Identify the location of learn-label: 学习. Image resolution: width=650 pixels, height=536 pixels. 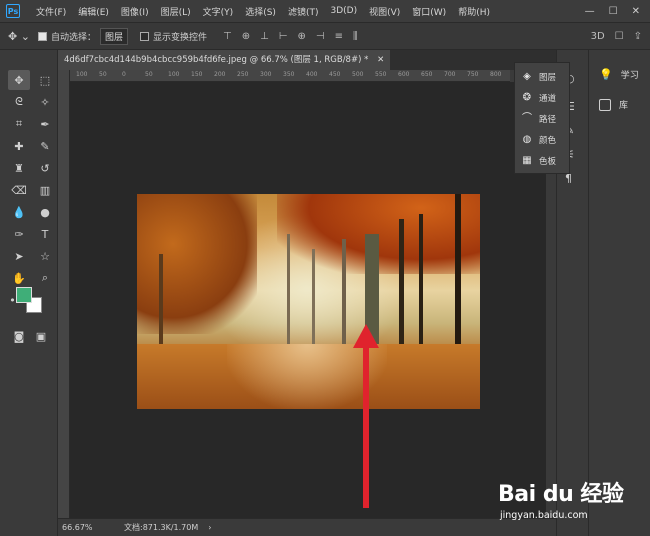
(629, 76).